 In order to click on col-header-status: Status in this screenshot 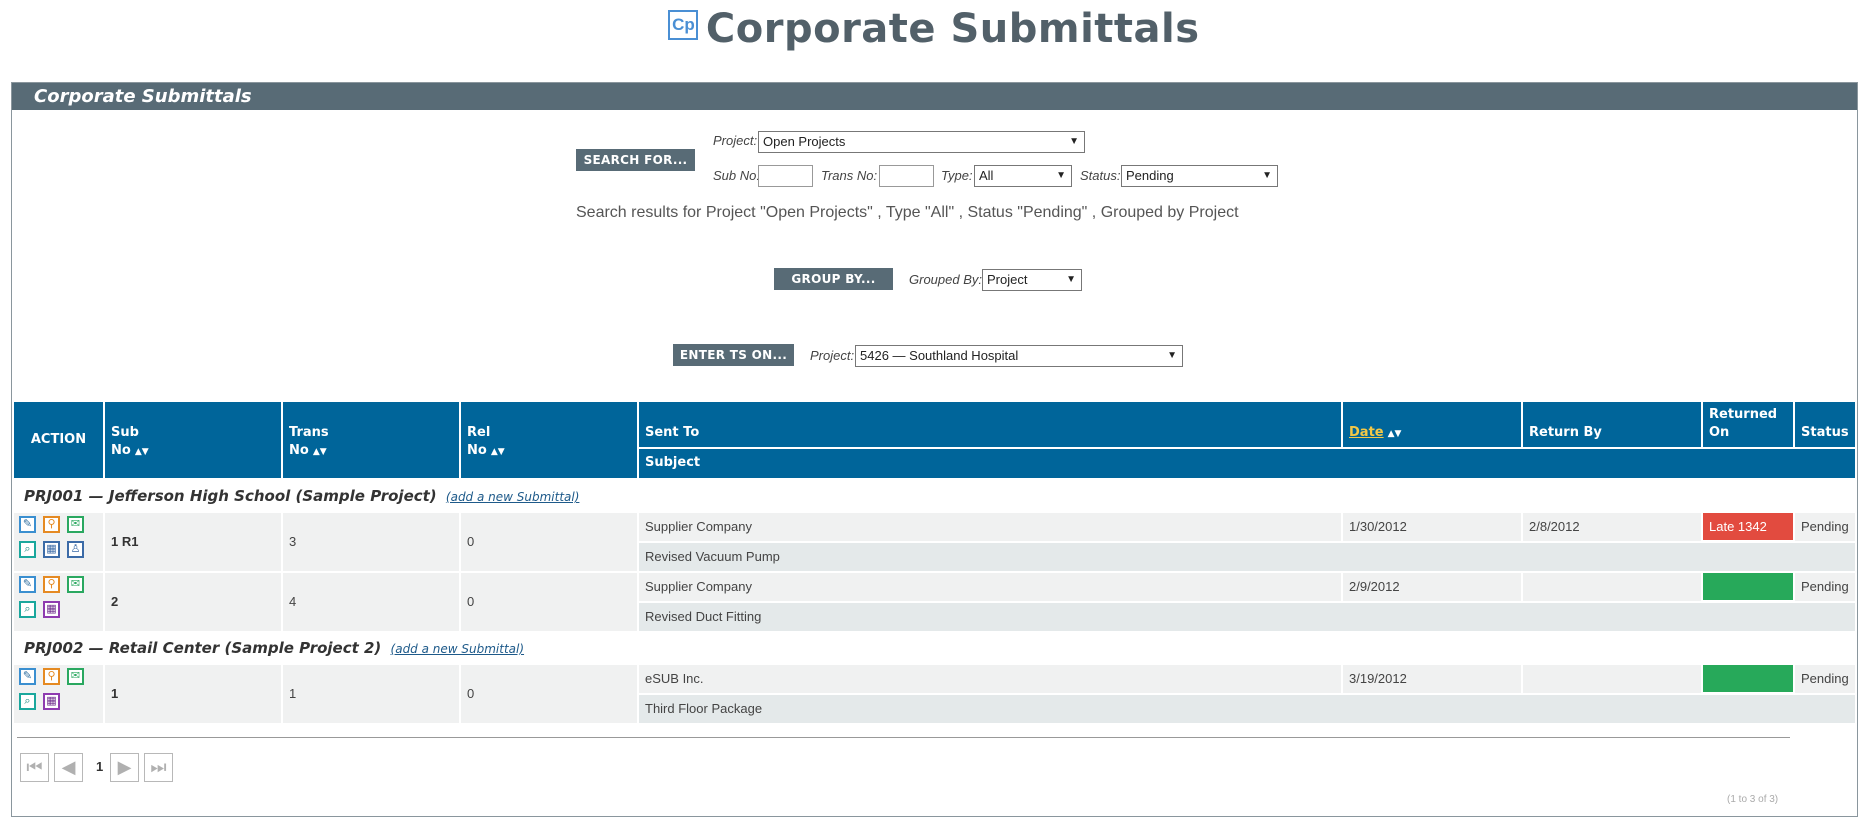, I will do `click(1825, 424)`.